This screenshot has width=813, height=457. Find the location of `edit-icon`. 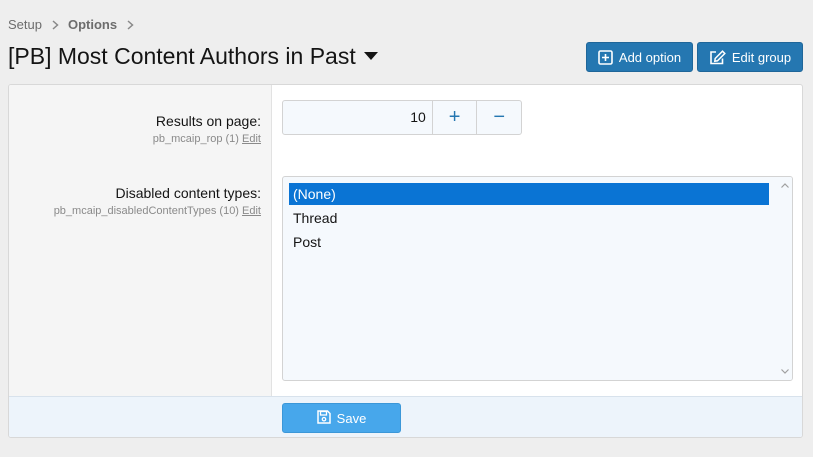

edit-icon is located at coordinates (717, 57).